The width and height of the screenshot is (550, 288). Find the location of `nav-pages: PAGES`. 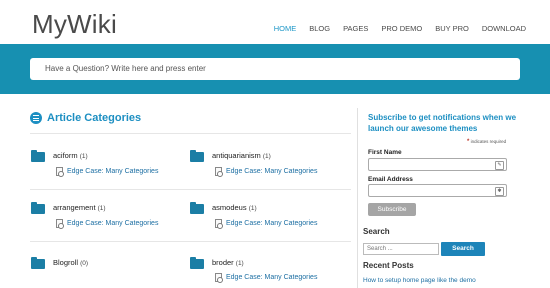

nav-pages: PAGES is located at coordinates (355, 28).